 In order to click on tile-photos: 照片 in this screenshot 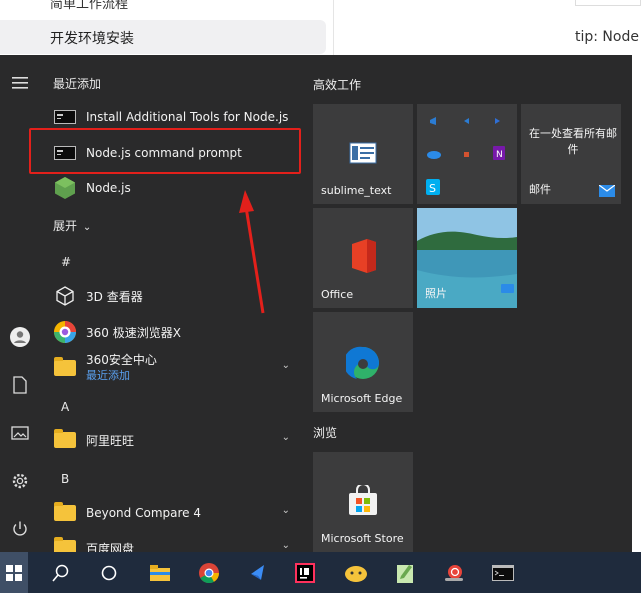, I will do `click(467, 258)`.